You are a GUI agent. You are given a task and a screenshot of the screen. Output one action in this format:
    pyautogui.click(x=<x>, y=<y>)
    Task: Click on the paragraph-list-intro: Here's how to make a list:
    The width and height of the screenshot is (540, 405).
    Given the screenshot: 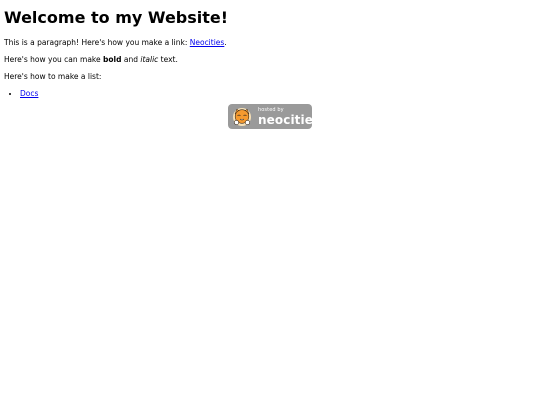 What is the action you would take?
    pyautogui.click(x=53, y=76)
    